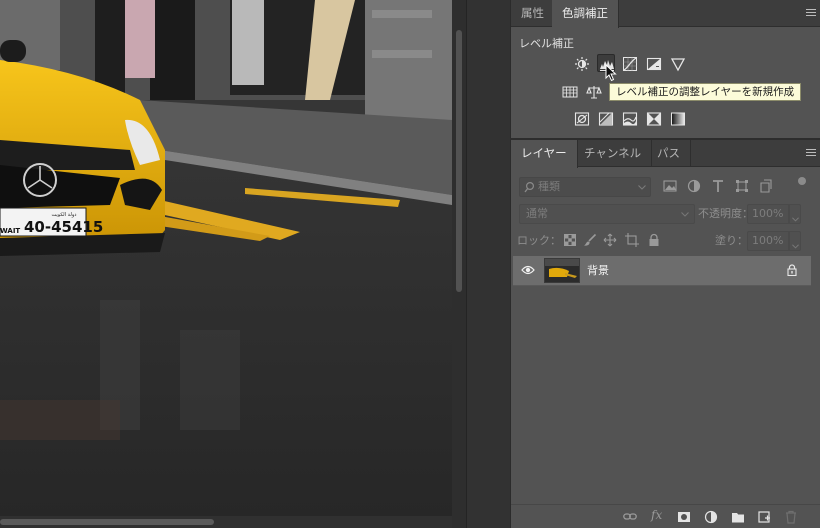 Image resolution: width=820 pixels, height=528 pixels. I want to click on lock-position-move-icon, so click(610, 240).